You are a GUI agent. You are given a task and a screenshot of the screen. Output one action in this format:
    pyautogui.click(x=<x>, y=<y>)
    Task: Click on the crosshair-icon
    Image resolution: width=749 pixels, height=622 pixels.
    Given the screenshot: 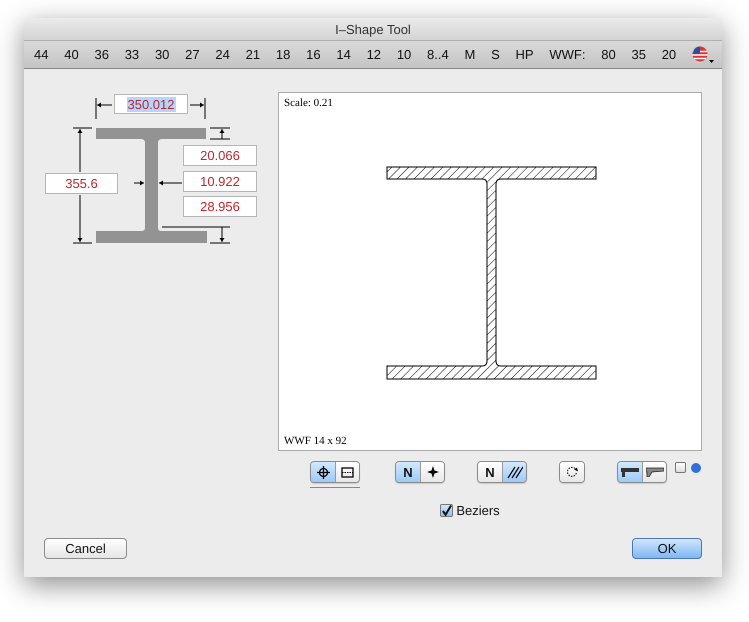 What is the action you would take?
    pyautogui.click(x=323, y=472)
    